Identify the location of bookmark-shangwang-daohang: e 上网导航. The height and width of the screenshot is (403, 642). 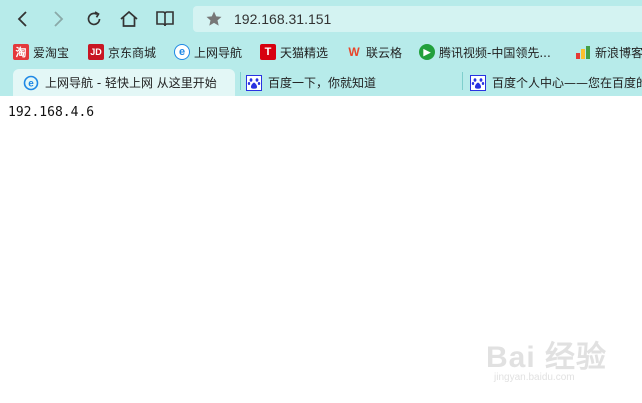
(208, 52).